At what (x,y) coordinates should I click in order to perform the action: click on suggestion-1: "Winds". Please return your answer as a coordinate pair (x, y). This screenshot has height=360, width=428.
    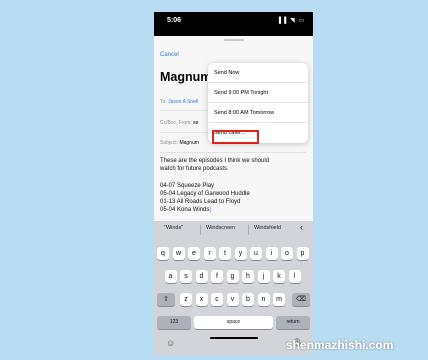
    Looking at the image, I should click on (173, 228).